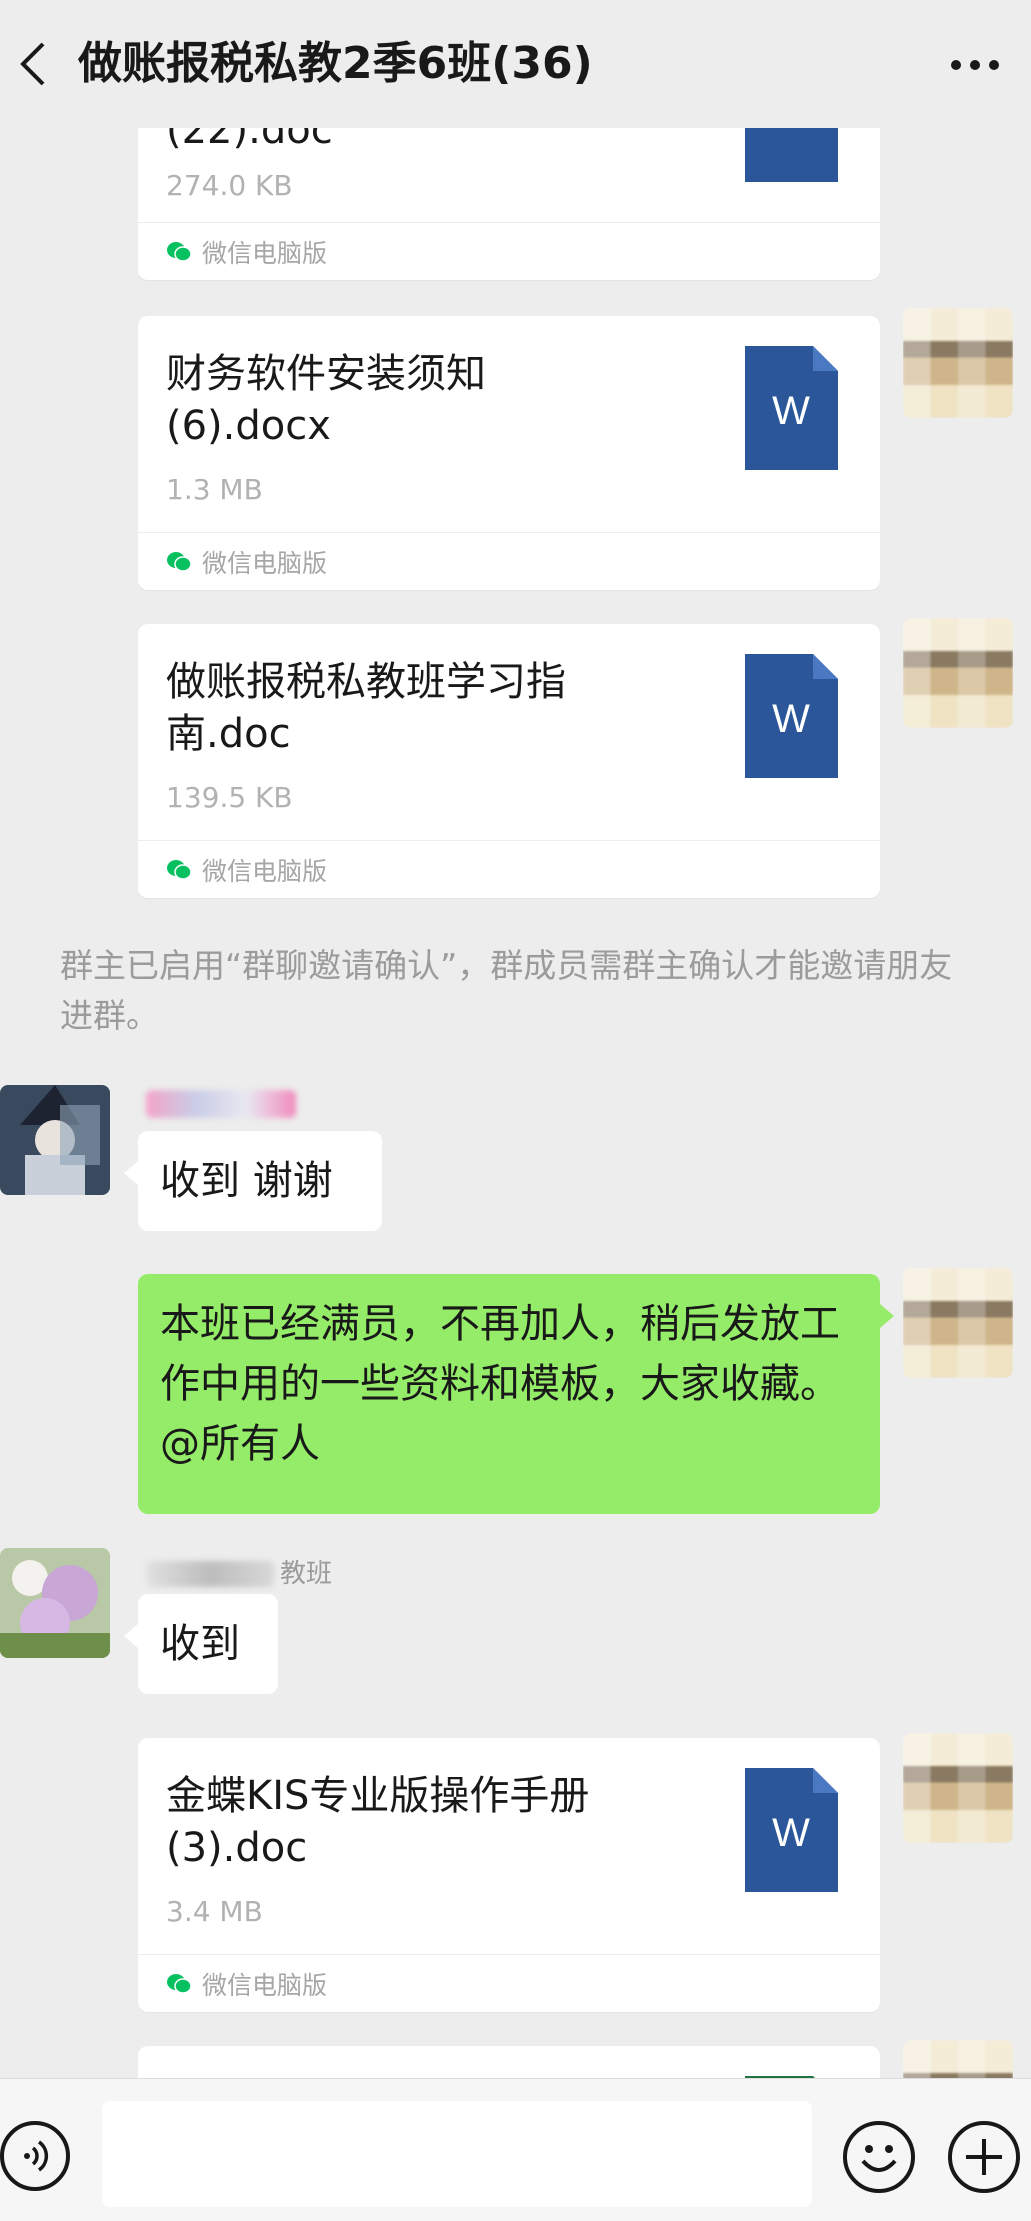  What do you see at coordinates (335, 63) in the screenshot?
I see `chat-title: 做账报税私教2季6班(36)` at bounding box center [335, 63].